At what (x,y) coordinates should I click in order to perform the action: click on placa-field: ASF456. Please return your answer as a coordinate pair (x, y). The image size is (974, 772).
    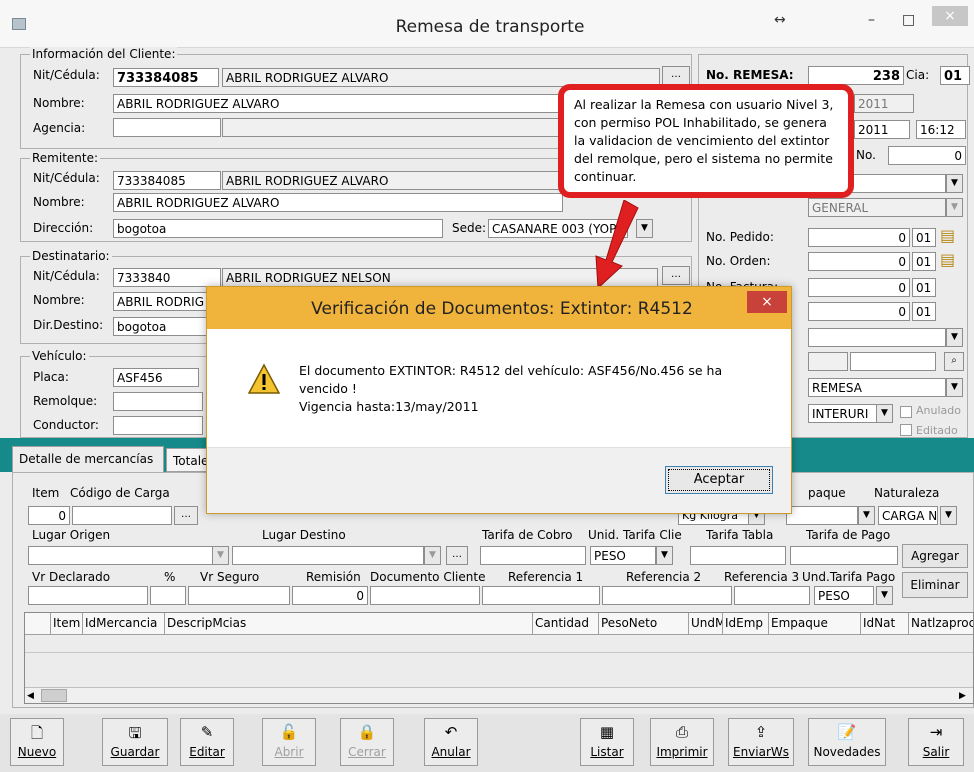
    Looking at the image, I should click on (156, 377).